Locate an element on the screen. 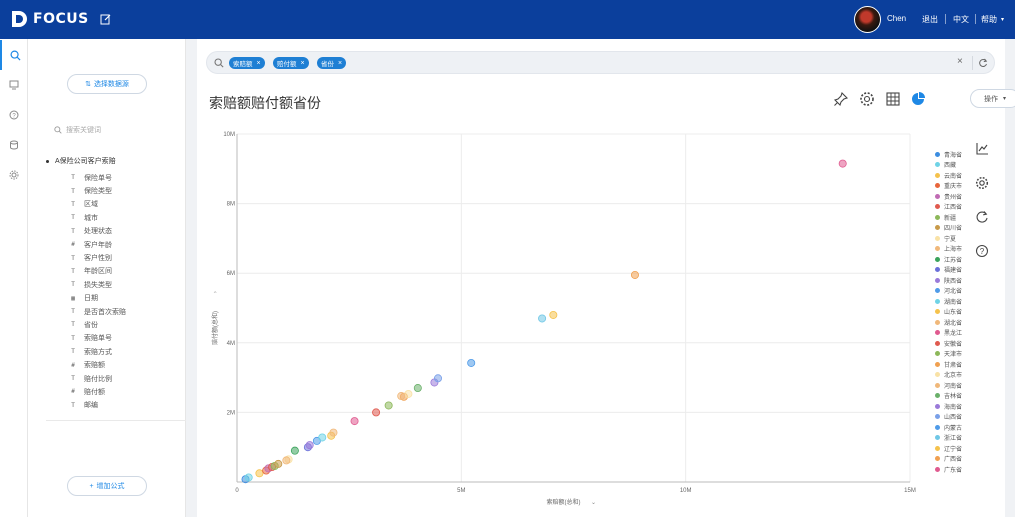 Image resolution: width=1015 pixels, height=517 pixels. field-item: T 赔付比例 is located at coordinates (97, 378).